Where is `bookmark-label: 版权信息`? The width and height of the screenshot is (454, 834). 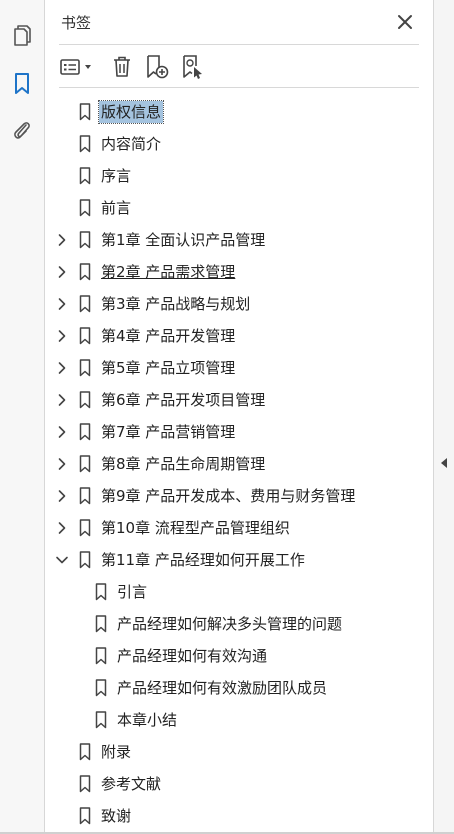
bookmark-label: 版权信息 is located at coordinates (131, 112).